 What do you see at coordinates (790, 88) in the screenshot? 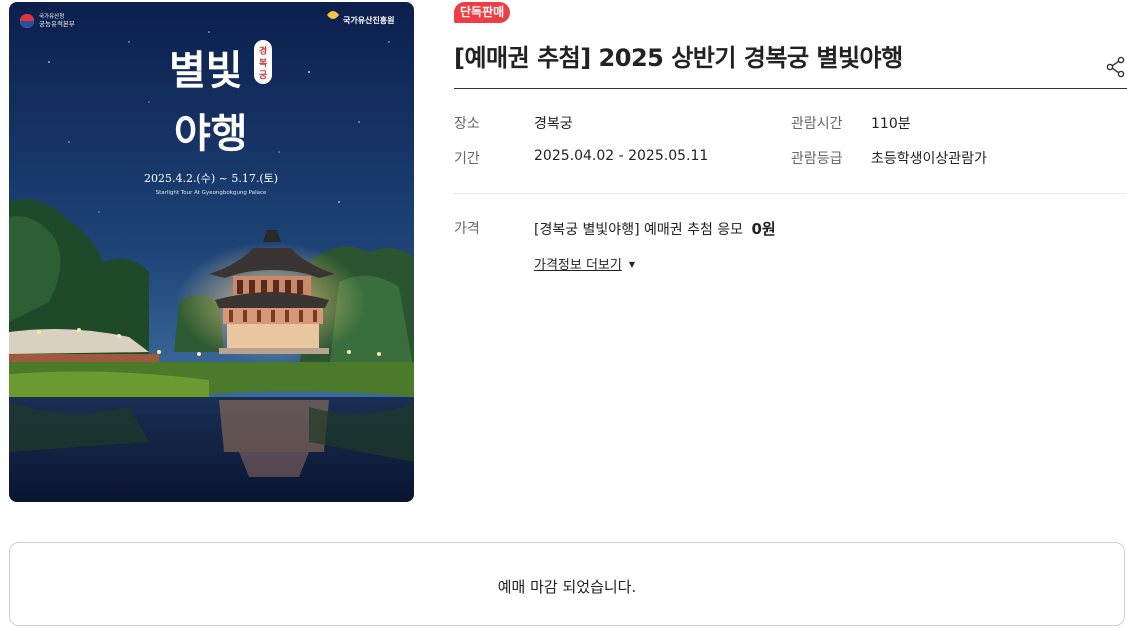
I see `title-divider` at bounding box center [790, 88].